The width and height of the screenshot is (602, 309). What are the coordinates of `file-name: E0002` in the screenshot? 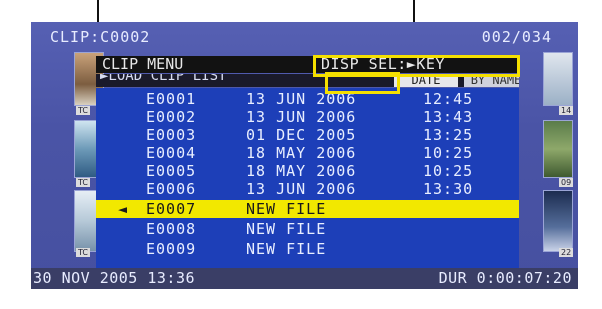 It's located at (171, 117).